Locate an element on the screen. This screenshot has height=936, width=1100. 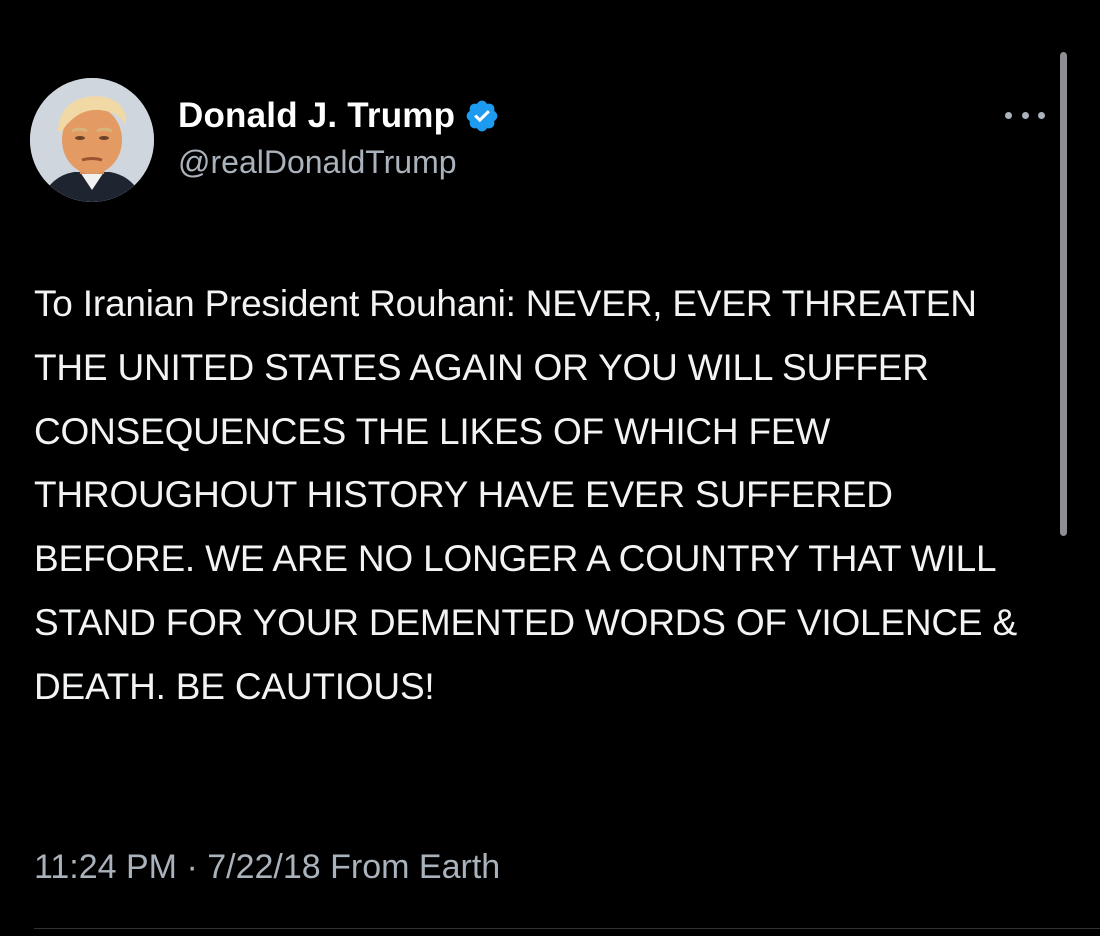
tweet-meta: 11:24 PM · 7/22/18 From Earth is located at coordinates (267, 867).